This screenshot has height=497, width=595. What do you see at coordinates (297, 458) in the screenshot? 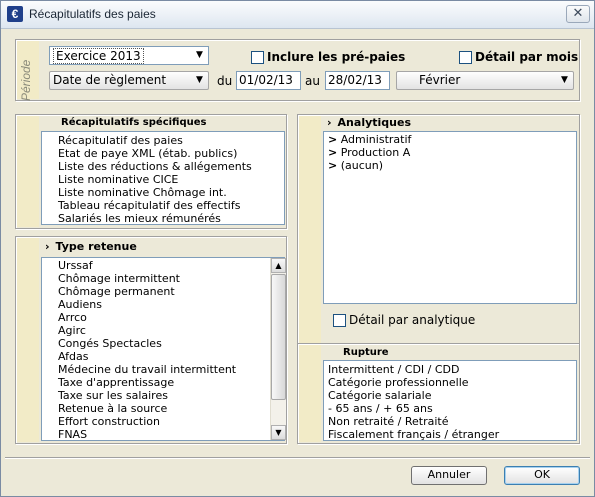
I see `footer-divider` at bounding box center [297, 458].